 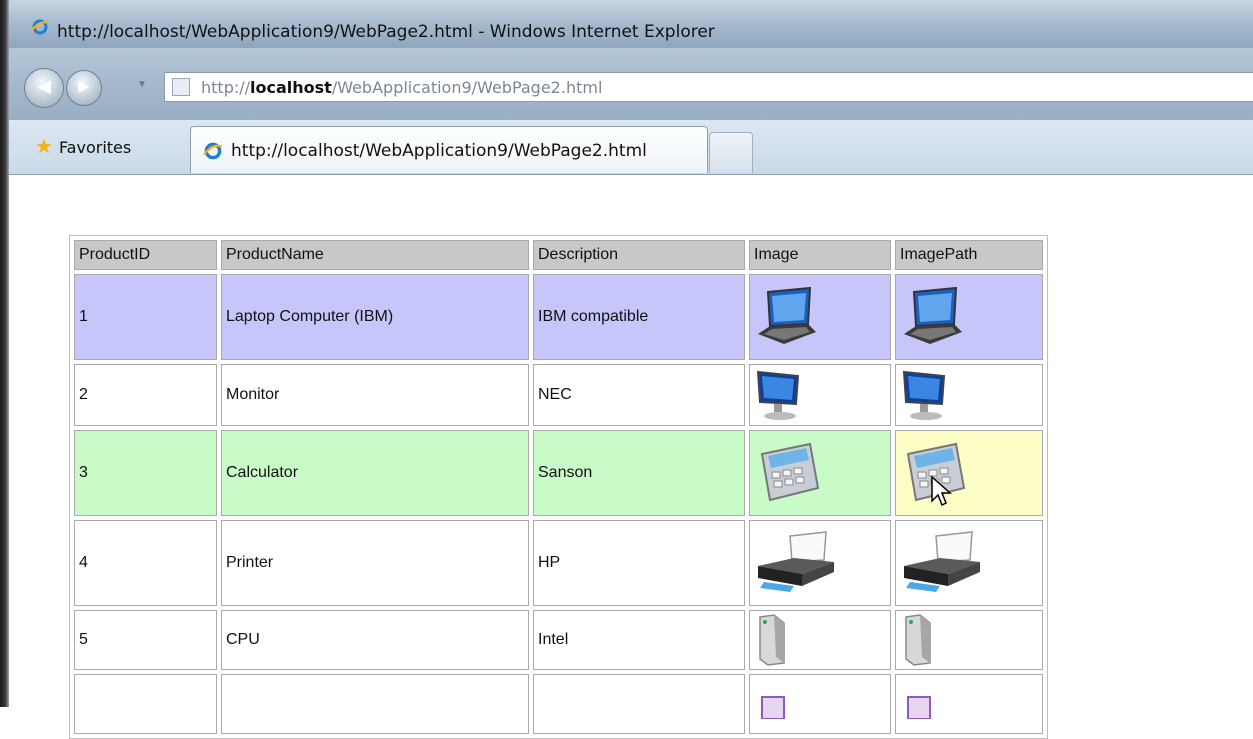 I want to click on window-left-edge, so click(x=4, y=353).